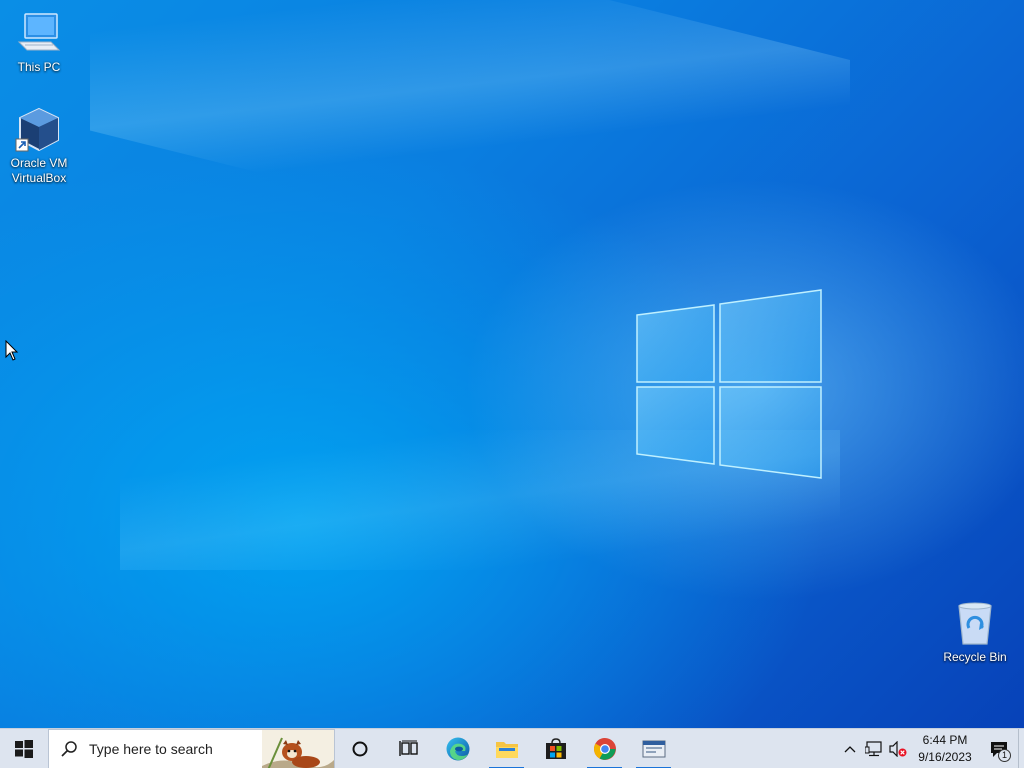 The image size is (1024, 768). I want to click on cortana-button, so click(359, 748).